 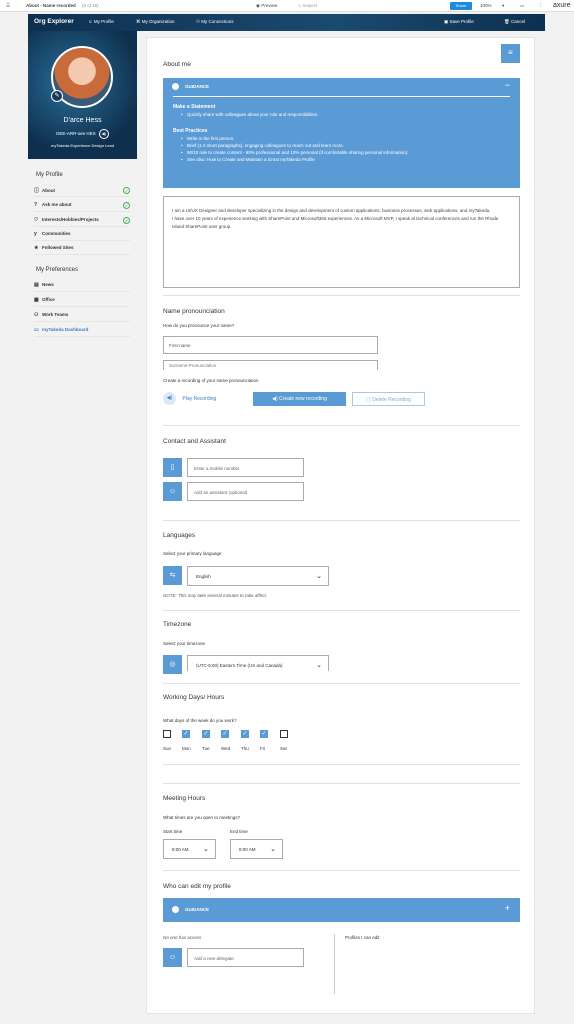 I want to click on edit-photo-button: ✎, so click(x=57, y=96).